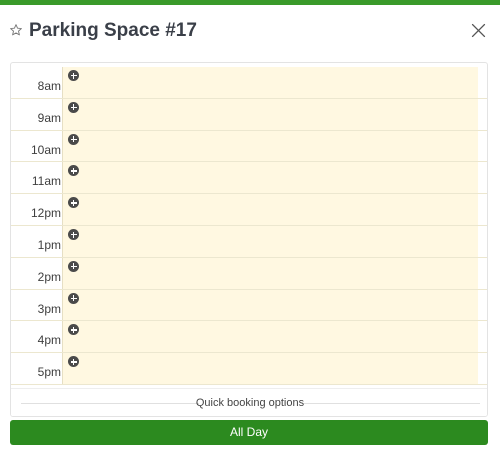 The image size is (500, 459). I want to click on time-label: 2pm, so click(49, 276).